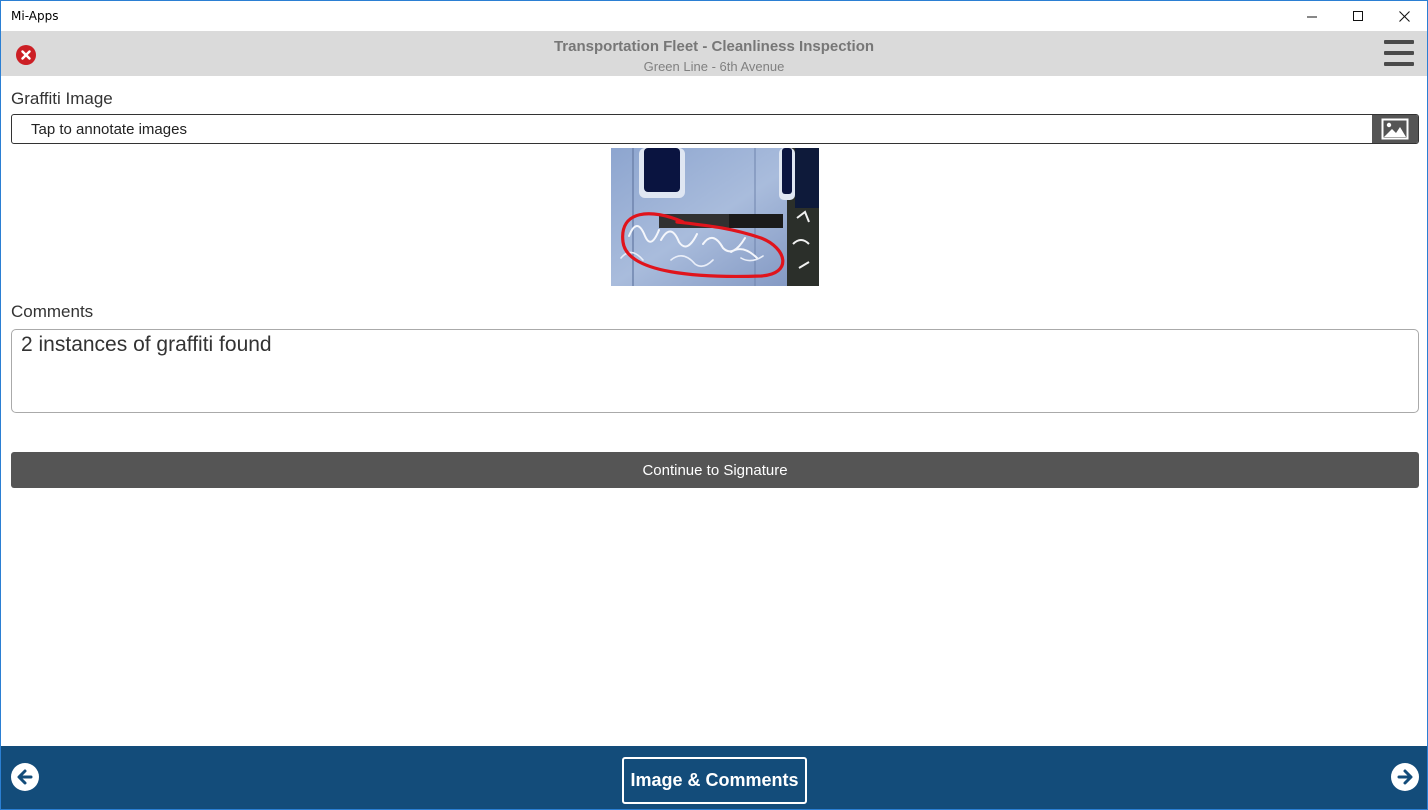  Describe the element at coordinates (62, 98) in the screenshot. I see `graffiti-image-label: Graffiti Image` at that location.